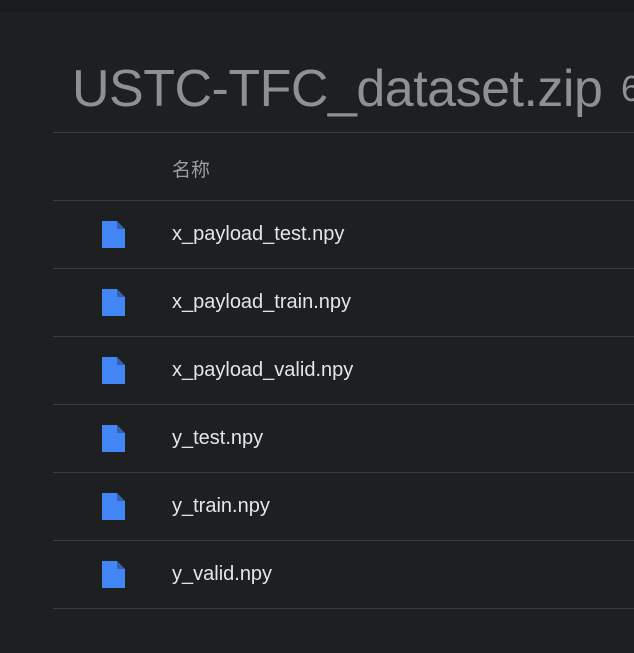 The height and width of the screenshot is (653, 634). What do you see at coordinates (263, 370) in the screenshot?
I see `file-name: x_payload_valid.npy` at bounding box center [263, 370].